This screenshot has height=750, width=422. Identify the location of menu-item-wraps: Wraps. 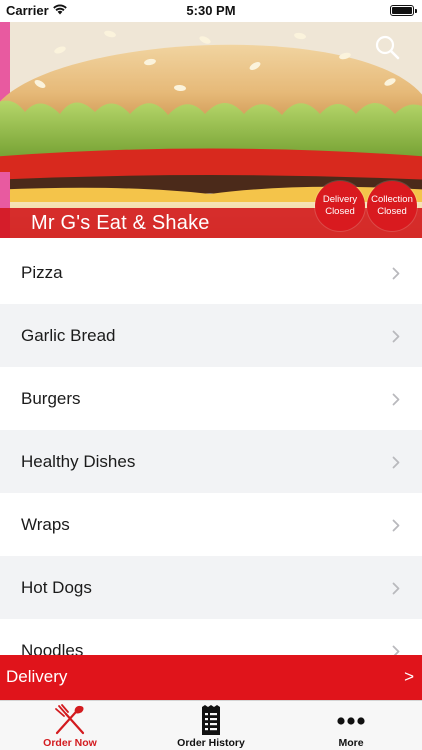
(211, 524).